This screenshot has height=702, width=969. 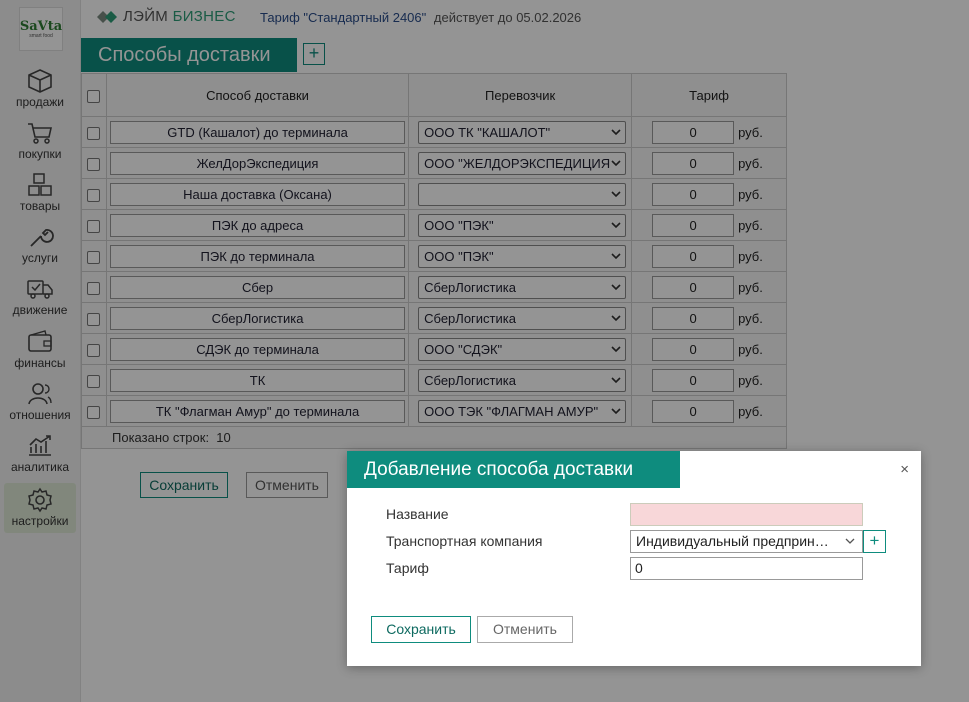 I want to click on chevron-down-icon, so click(x=850, y=541).